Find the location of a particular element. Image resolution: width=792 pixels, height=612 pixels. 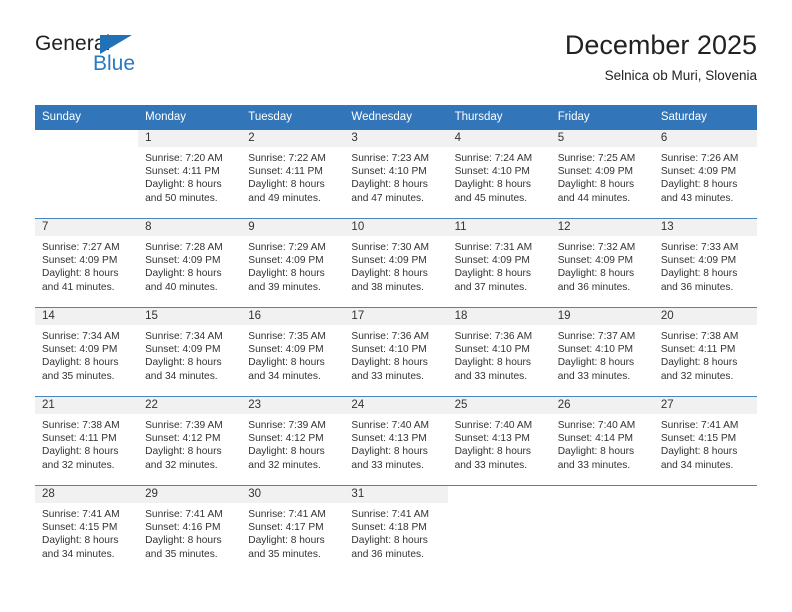

sunrise-text: Sunrise: 7:31 AM is located at coordinates (493, 247).